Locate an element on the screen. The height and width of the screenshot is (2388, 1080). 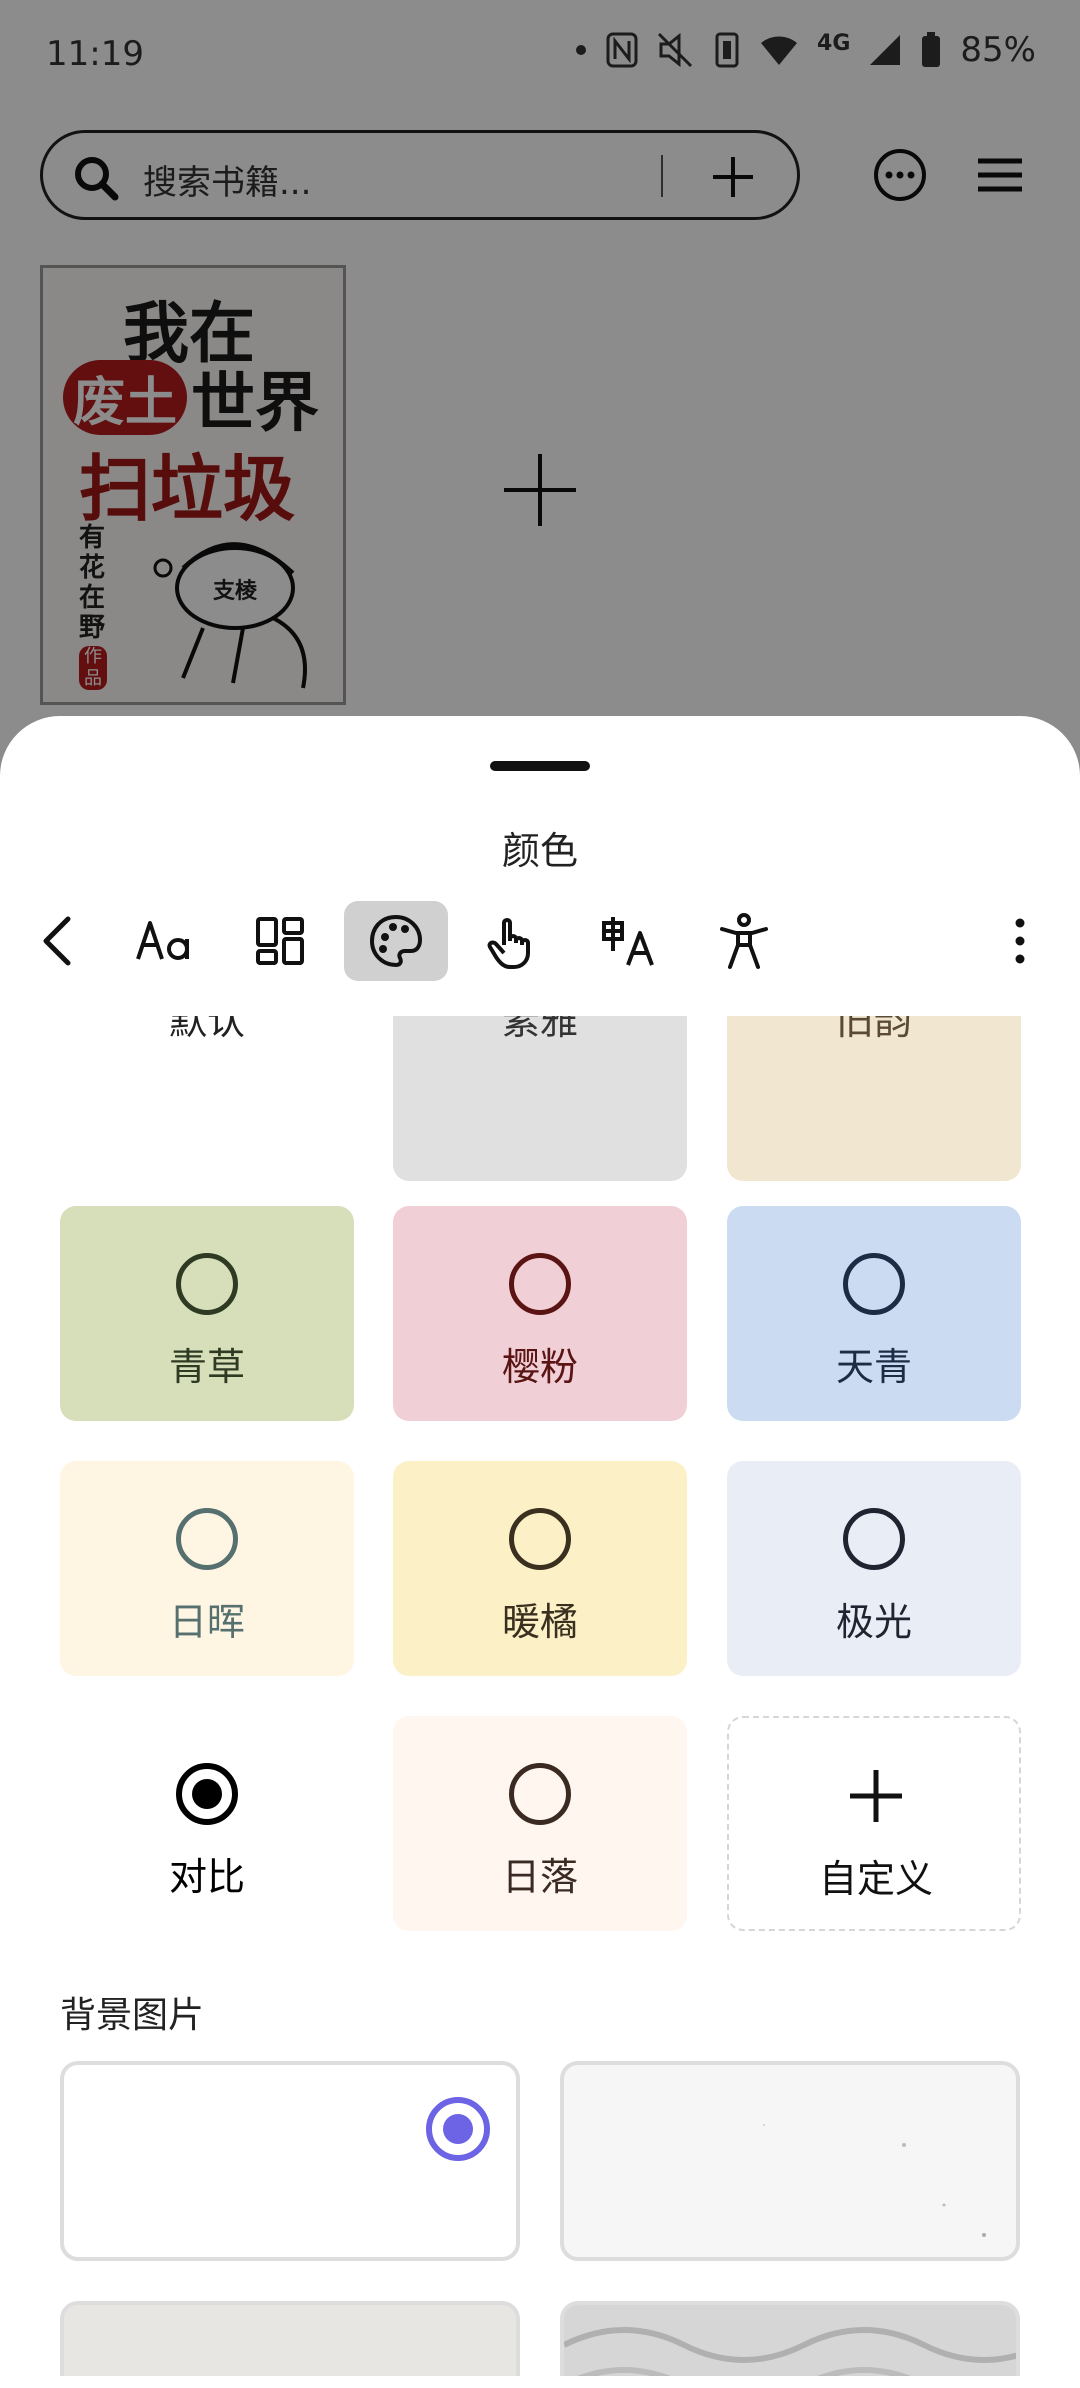
paper-texture is located at coordinates (874, 2180).